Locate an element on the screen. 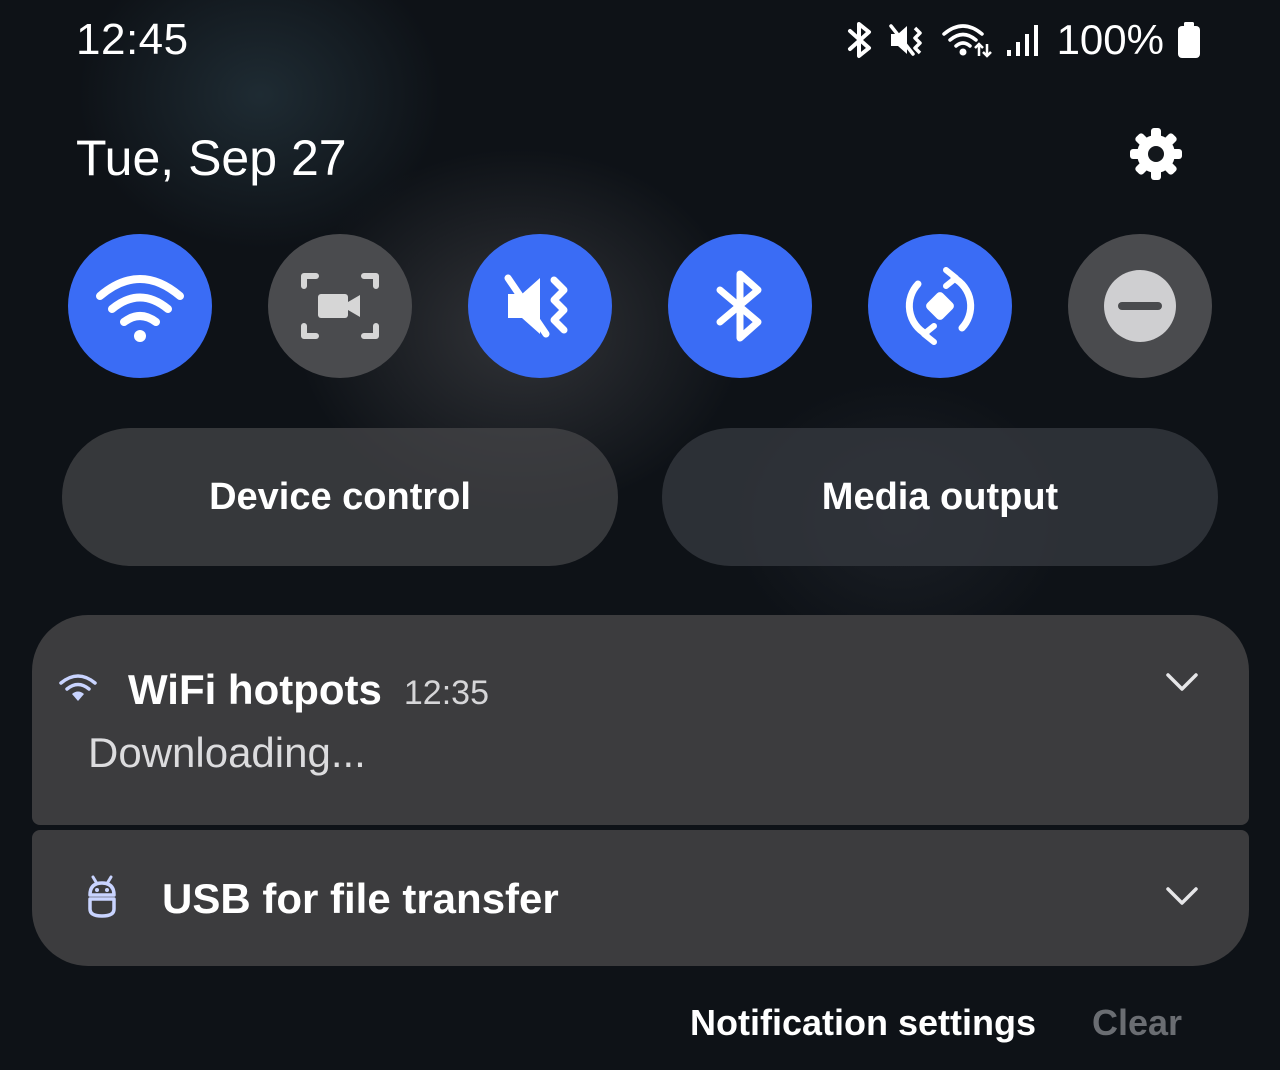 The width and height of the screenshot is (1280, 1070). wifi-data-icon is located at coordinates (967, 40).